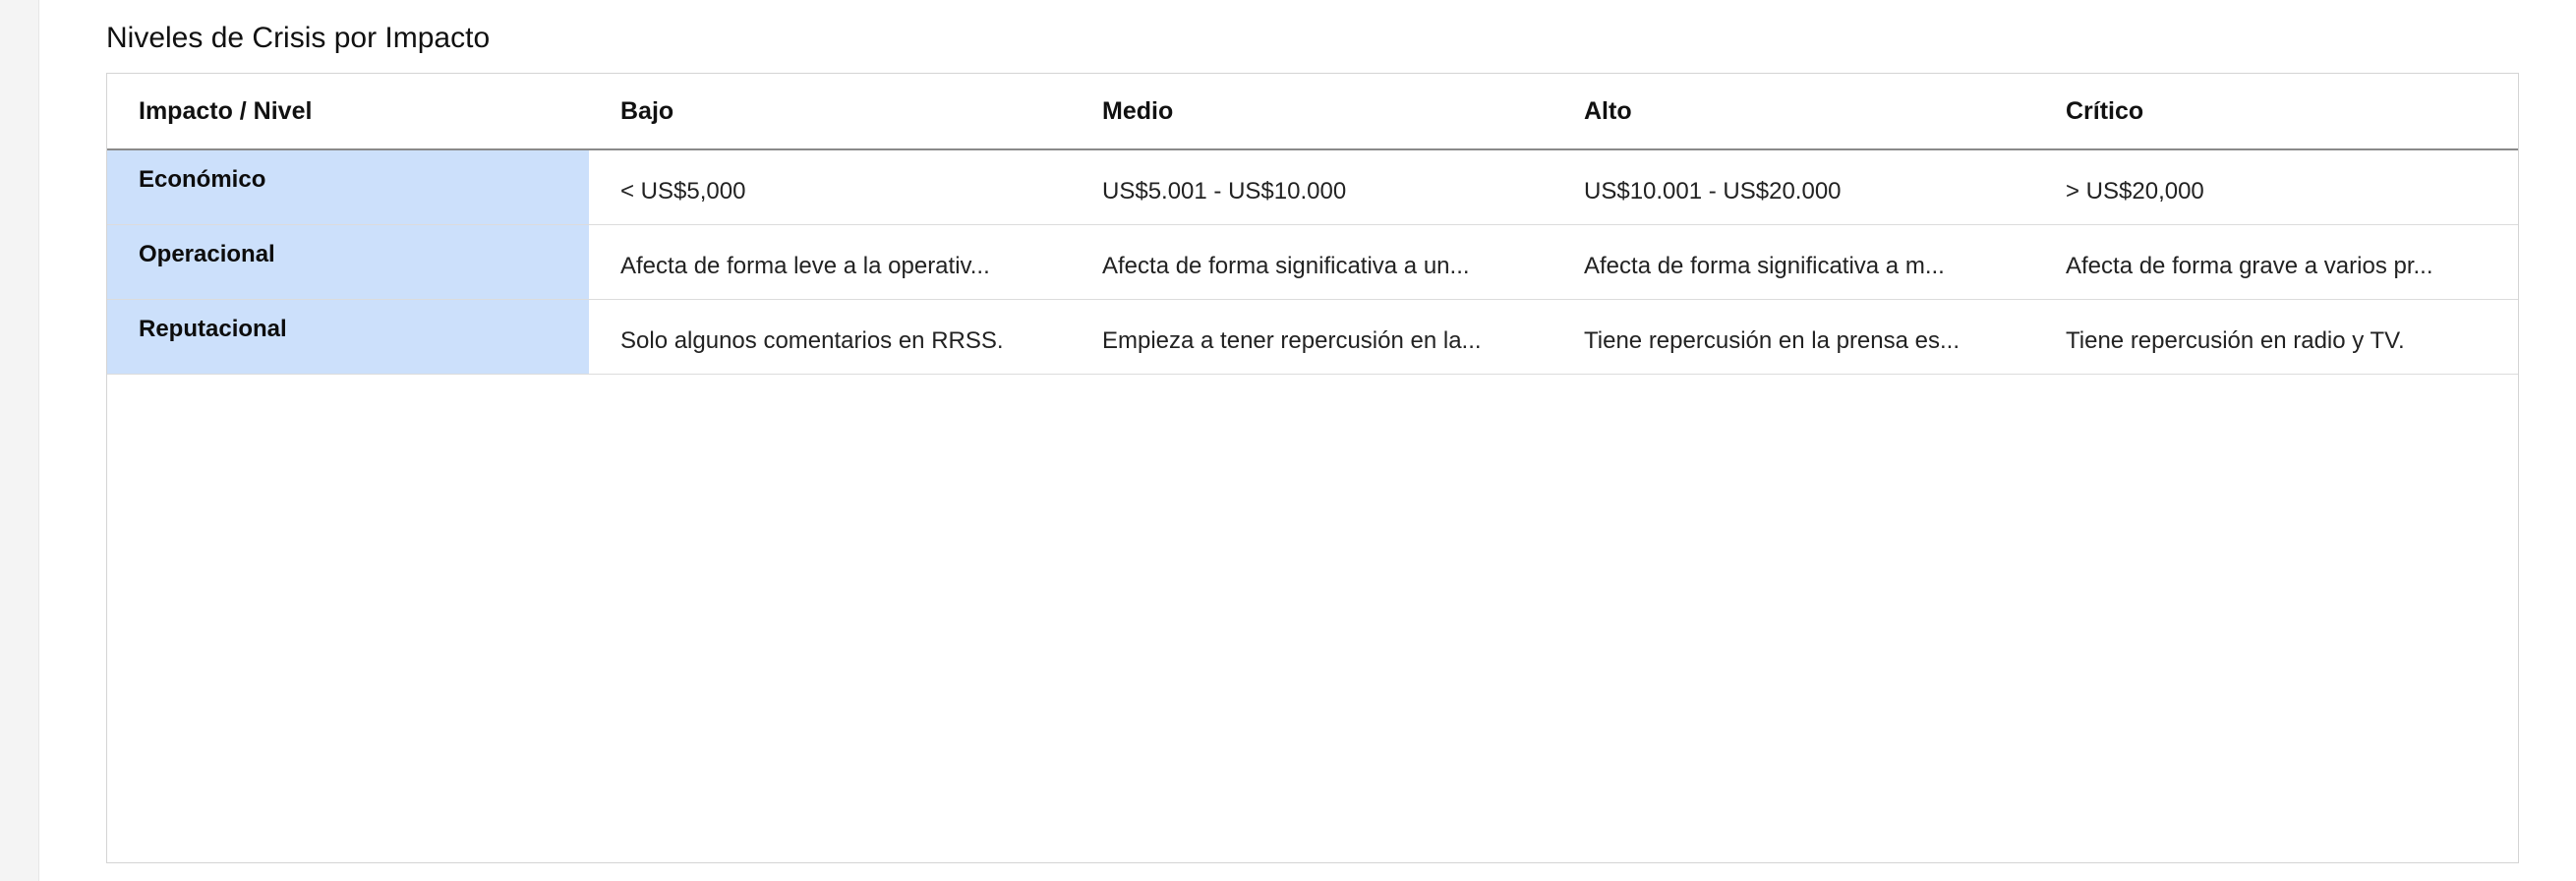 The height and width of the screenshot is (881, 2576). I want to click on table-header-row: Impacto / Nivel Bajo Medio Alto Crítico, so click(1312, 112).